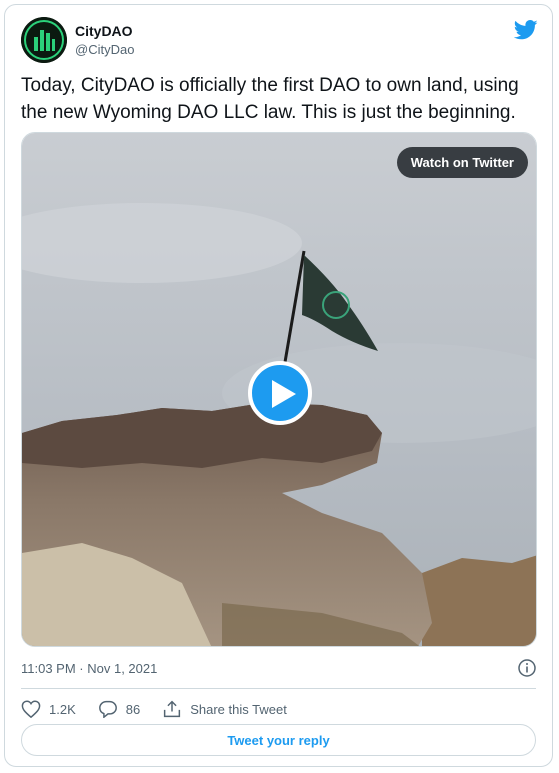  What do you see at coordinates (238, 709) in the screenshot?
I see `share-label: Share this Tweet` at bounding box center [238, 709].